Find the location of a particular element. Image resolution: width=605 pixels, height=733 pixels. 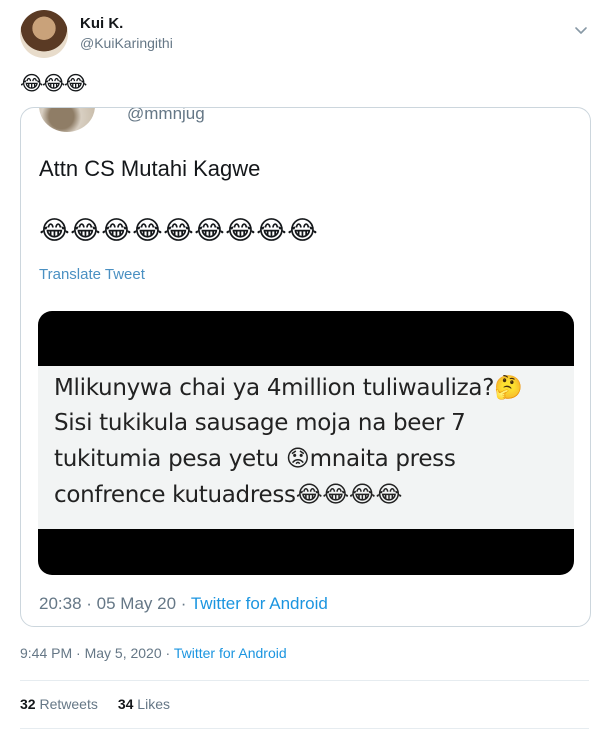

media-text-line: confrence kutuadress😂😂😂😂 is located at coordinates (228, 495).